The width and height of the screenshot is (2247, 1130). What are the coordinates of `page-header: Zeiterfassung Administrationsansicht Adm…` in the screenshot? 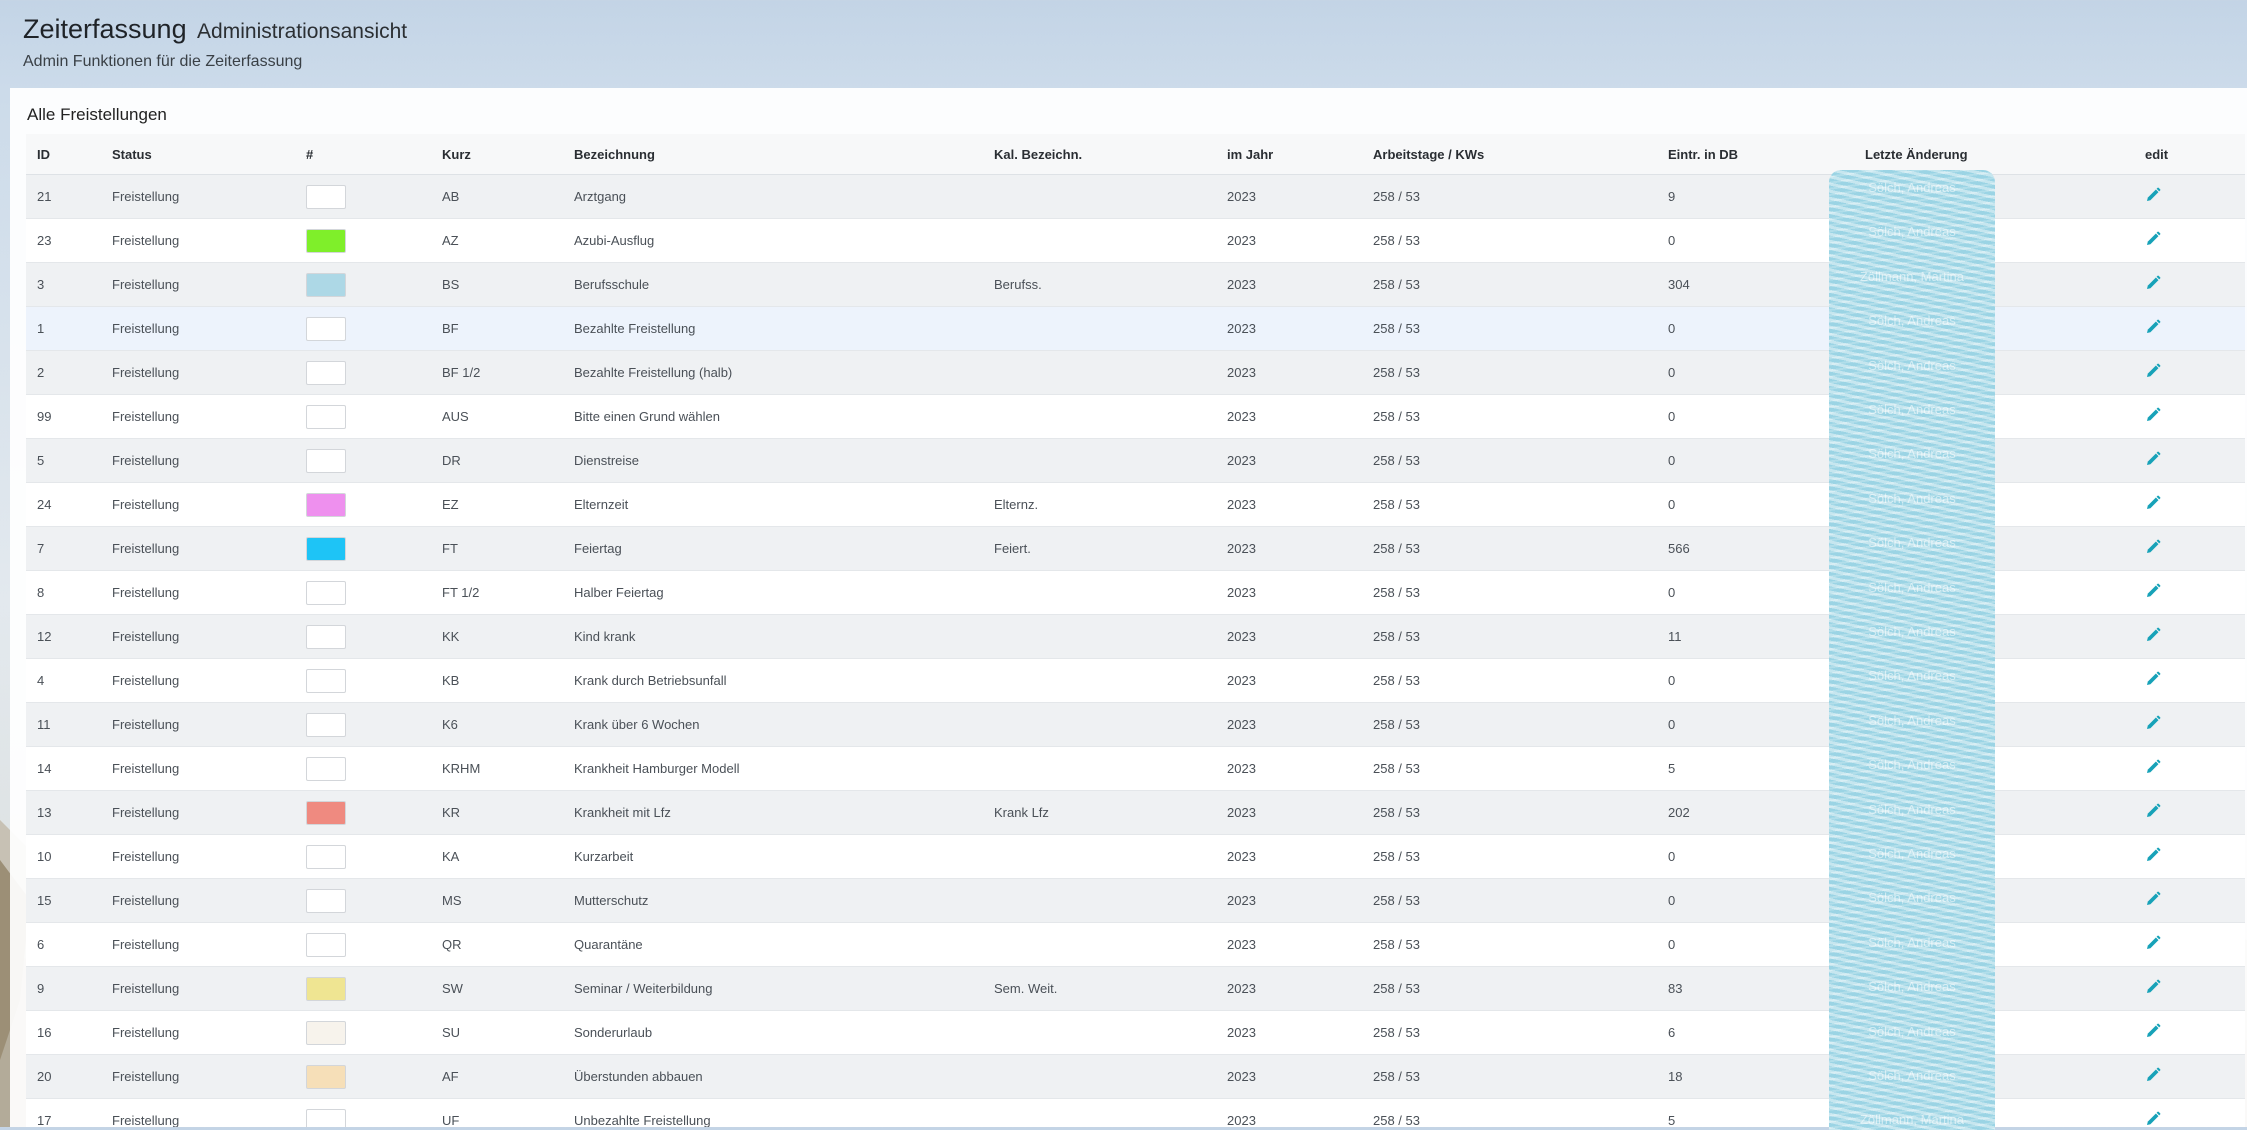 It's located at (1123, 44).